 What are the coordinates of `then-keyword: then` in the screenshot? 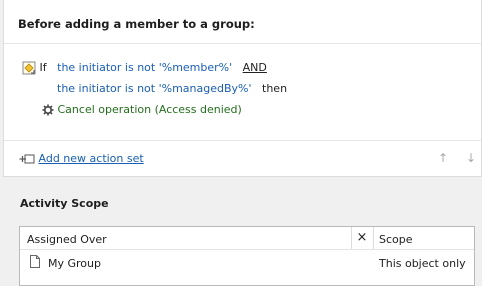 It's located at (275, 88).